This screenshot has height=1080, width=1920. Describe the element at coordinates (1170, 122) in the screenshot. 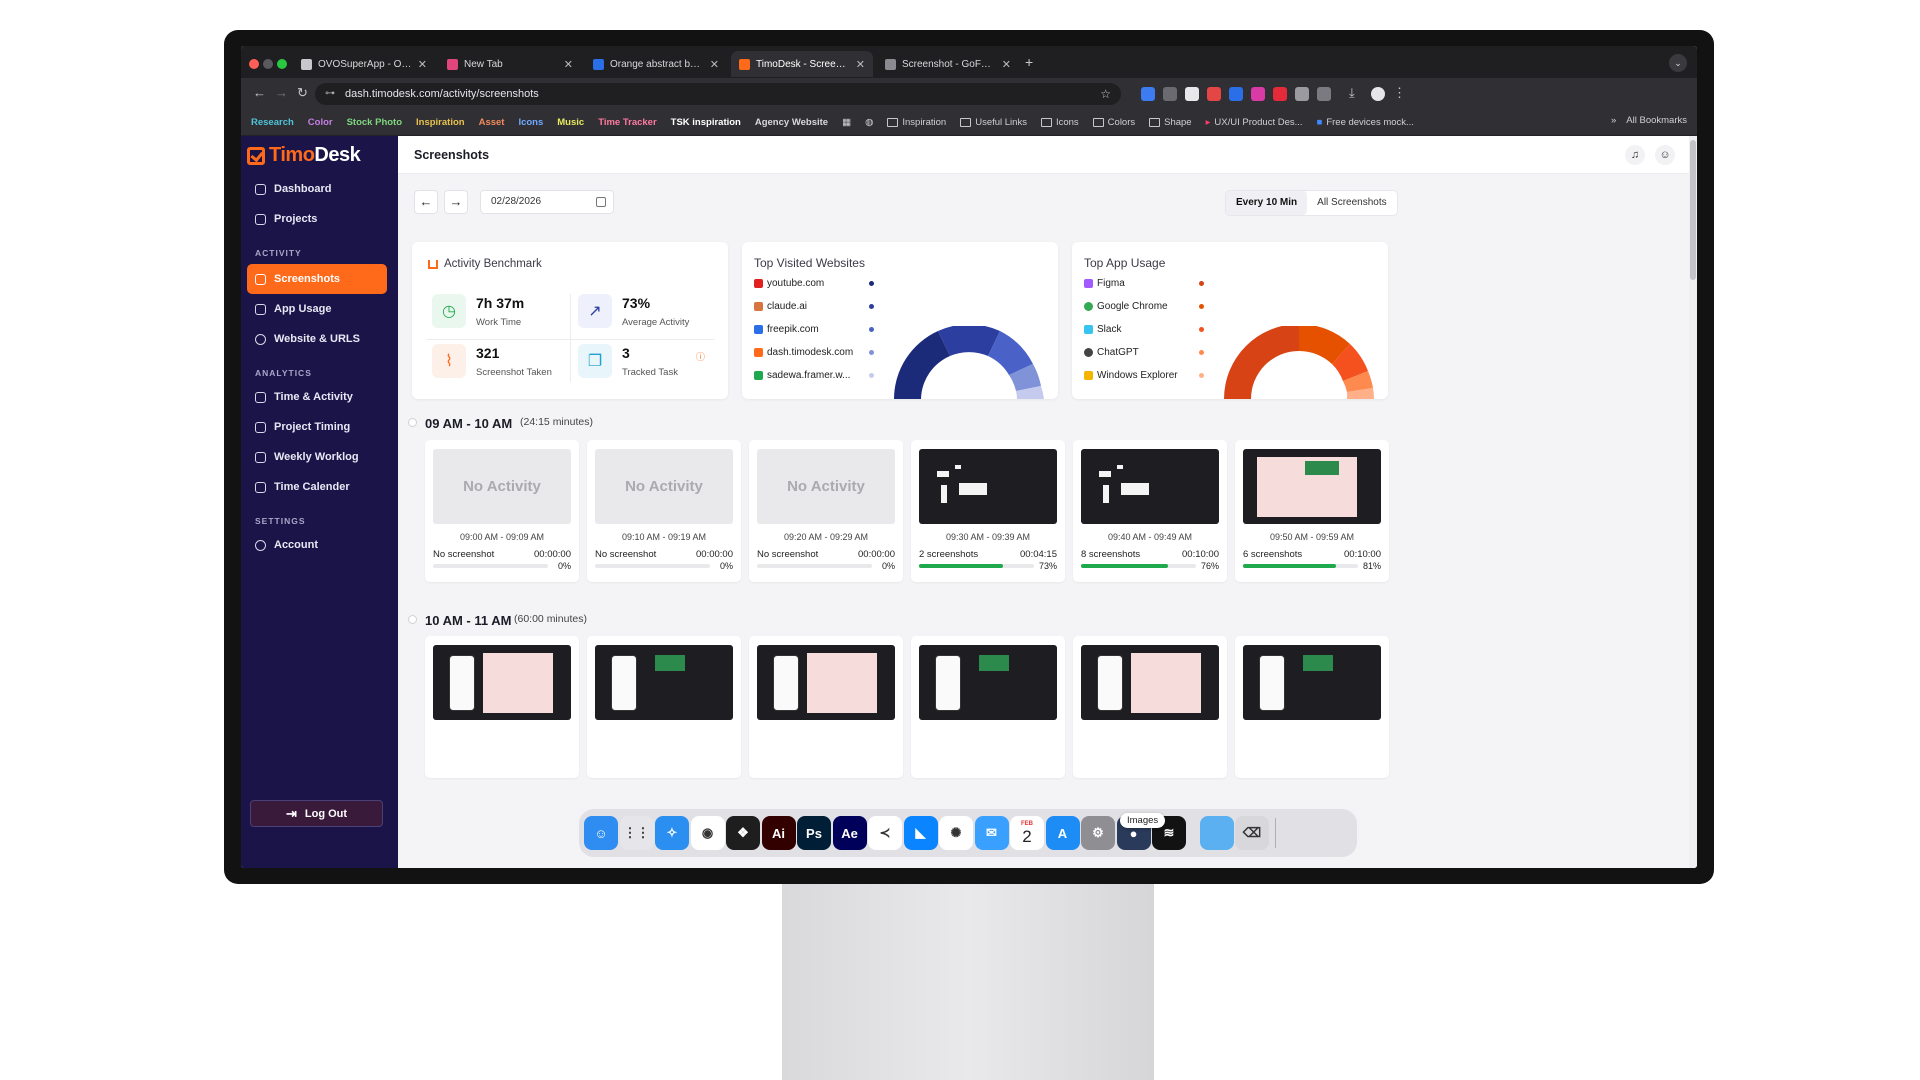

I see `folder-shape: Shape` at that location.